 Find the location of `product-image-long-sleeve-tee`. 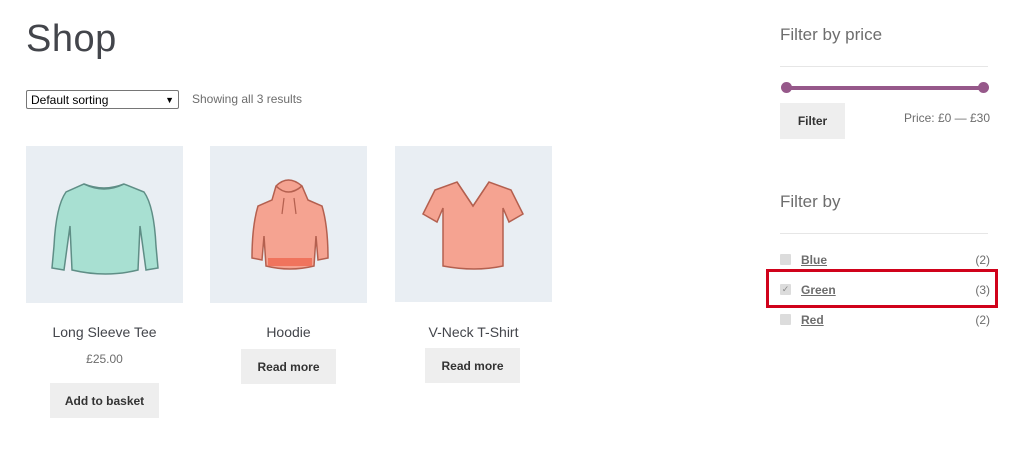

product-image-long-sleeve-tee is located at coordinates (104, 224).